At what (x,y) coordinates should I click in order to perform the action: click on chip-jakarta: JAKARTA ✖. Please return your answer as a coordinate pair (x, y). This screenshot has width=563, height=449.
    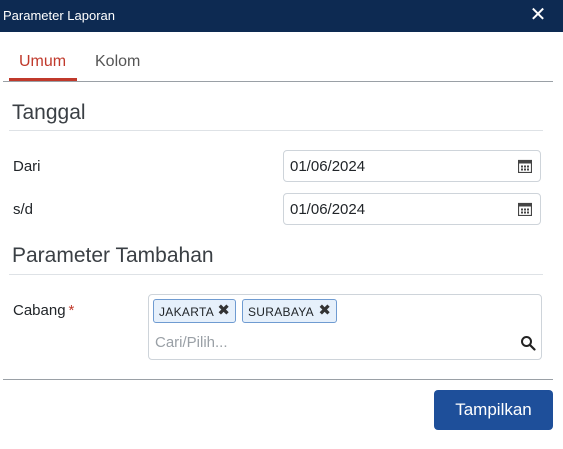
    Looking at the image, I should click on (194, 311).